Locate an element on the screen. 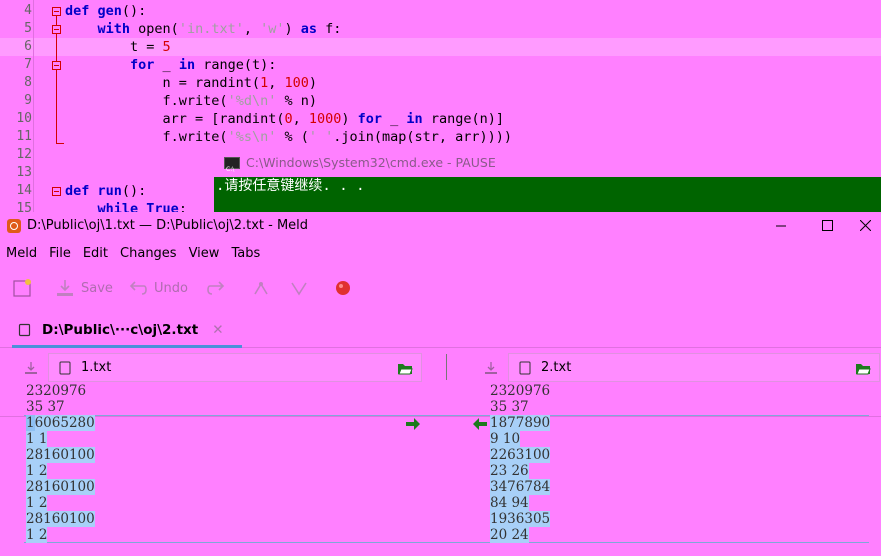  menu-tabs: Tabs is located at coordinates (245, 253).